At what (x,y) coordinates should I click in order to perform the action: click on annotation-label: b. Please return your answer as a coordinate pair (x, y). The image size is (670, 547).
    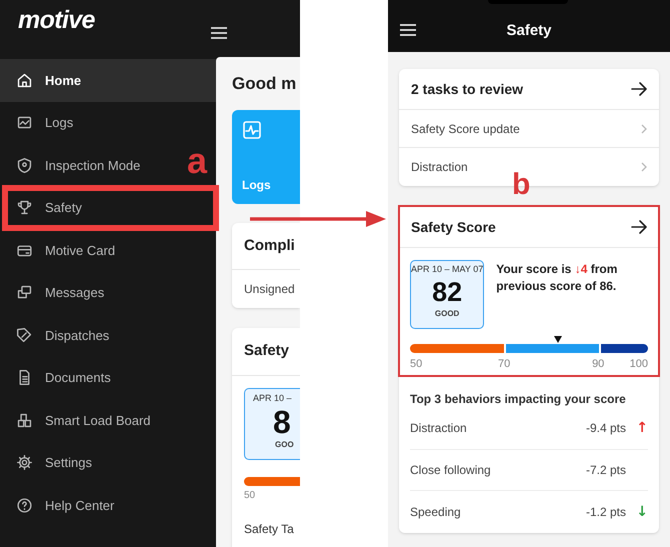
    Looking at the image, I should click on (521, 185).